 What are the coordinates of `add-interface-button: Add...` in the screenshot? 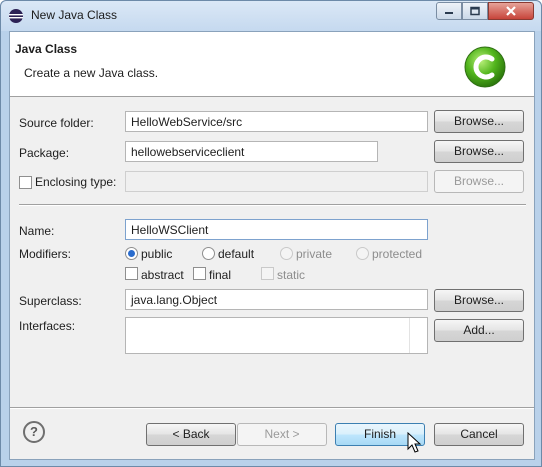 It's located at (479, 330).